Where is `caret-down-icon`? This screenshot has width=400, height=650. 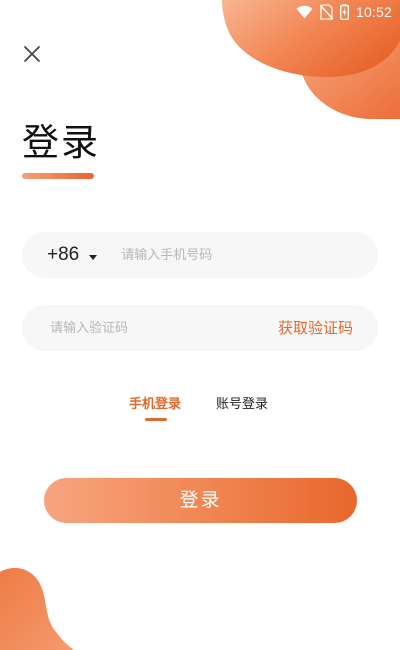 caret-down-icon is located at coordinates (93, 257).